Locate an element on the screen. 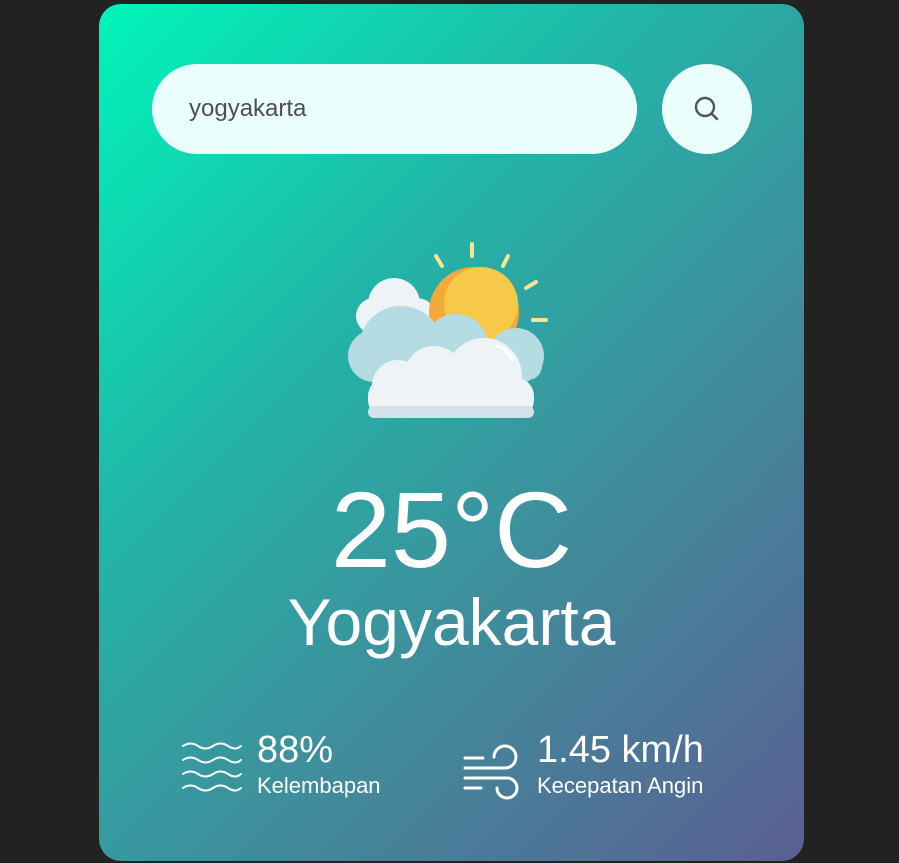 The image size is (899, 863). partly-cloudy-icon is located at coordinates (448, 330).